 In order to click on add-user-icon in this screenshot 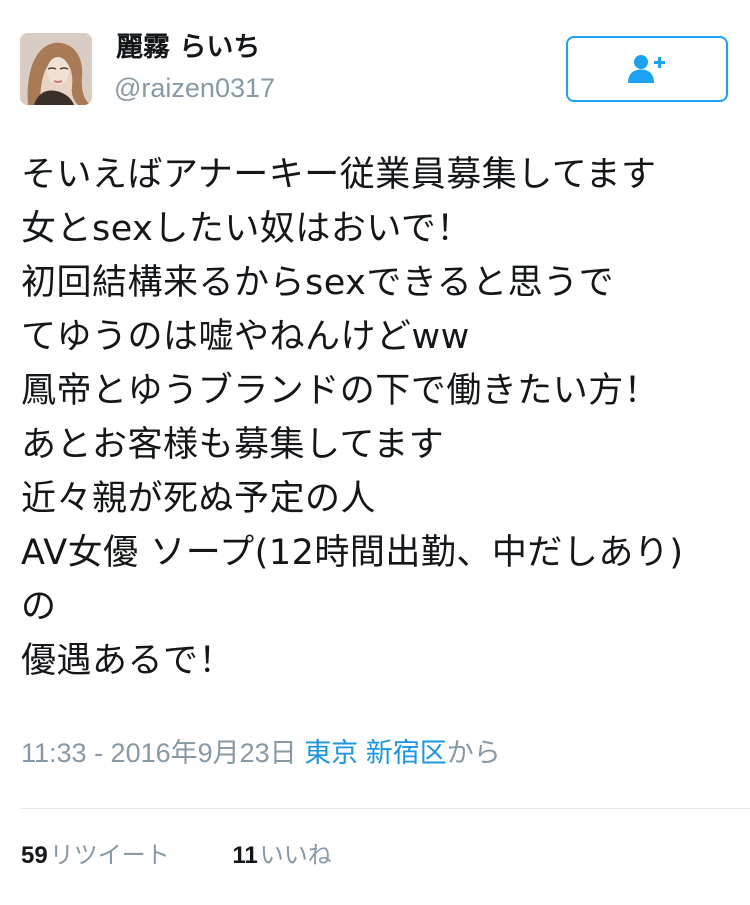, I will do `click(646, 69)`.